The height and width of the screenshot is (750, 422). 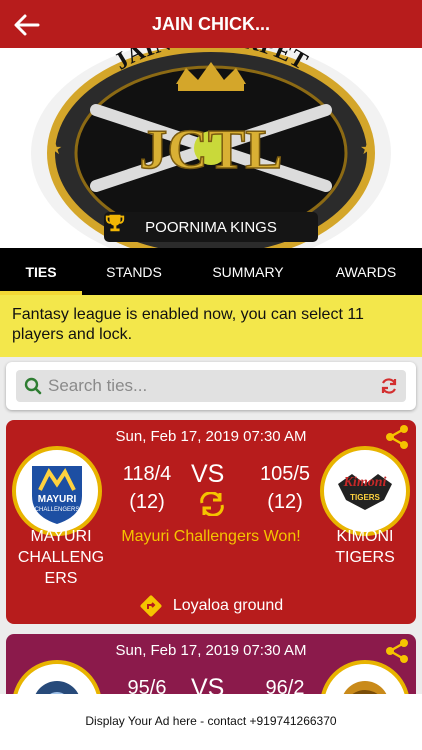 I want to click on team1-logo: MAYURI CHALLENGERS, so click(x=57, y=491).